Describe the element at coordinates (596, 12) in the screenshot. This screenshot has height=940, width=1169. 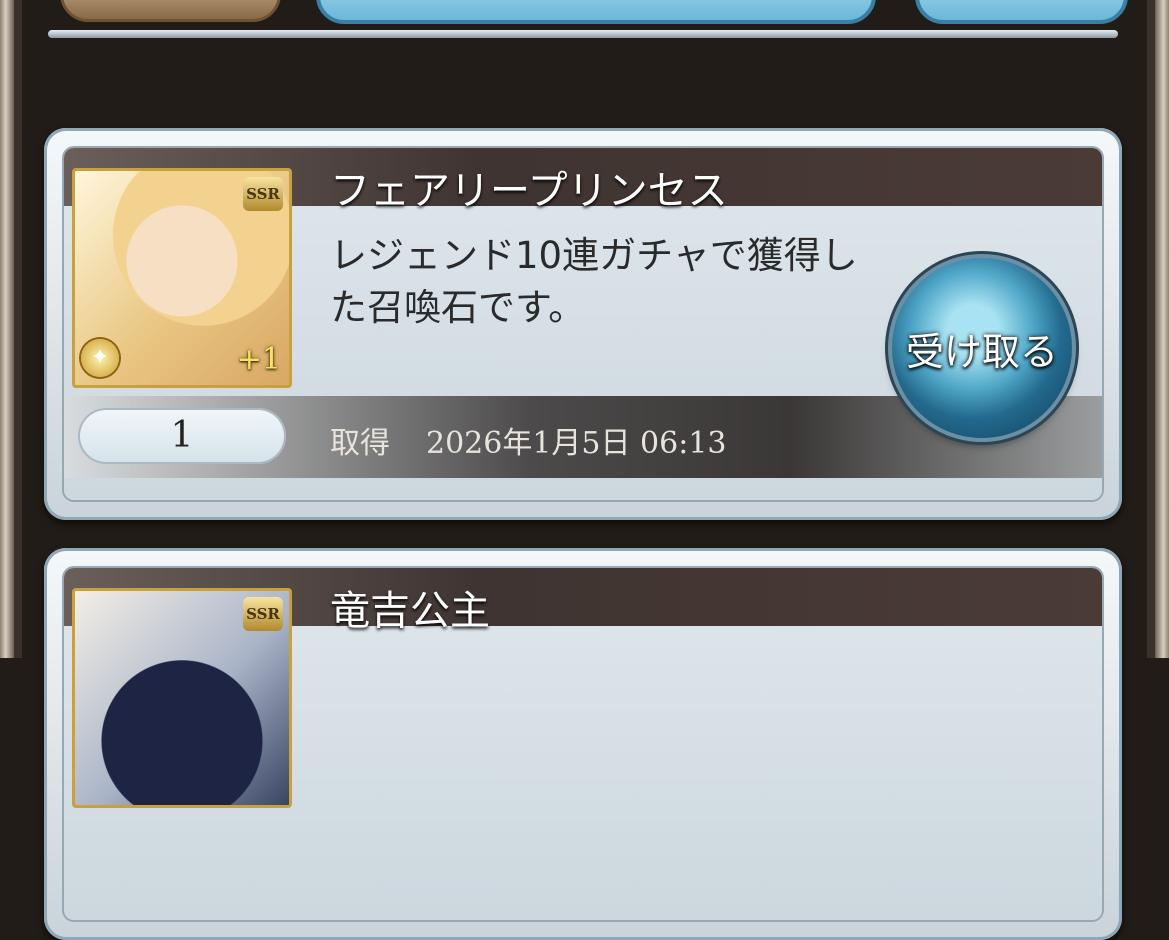
I see `top-nav-button-middle` at that location.